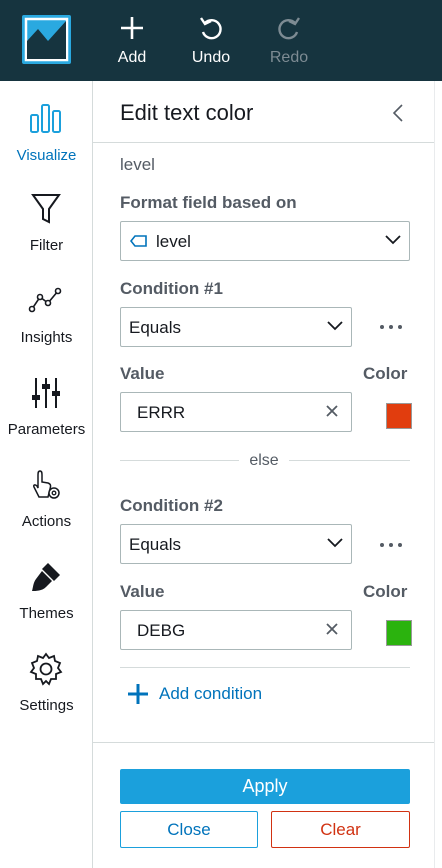 This screenshot has height=868, width=442. What do you see at coordinates (46, 599) in the screenshot?
I see `nav-item-themes: Themes` at bounding box center [46, 599].